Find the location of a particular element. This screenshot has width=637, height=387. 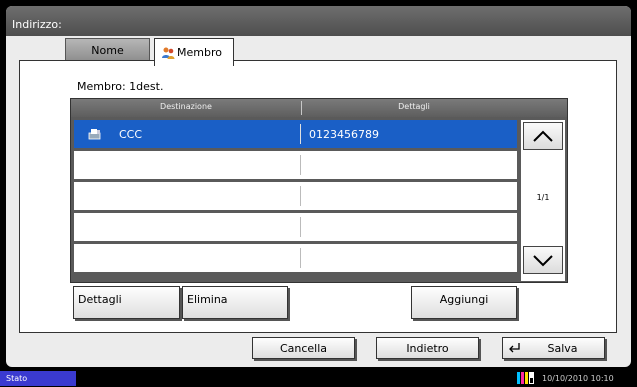

chevron-up-icon is located at coordinates (543, 136).